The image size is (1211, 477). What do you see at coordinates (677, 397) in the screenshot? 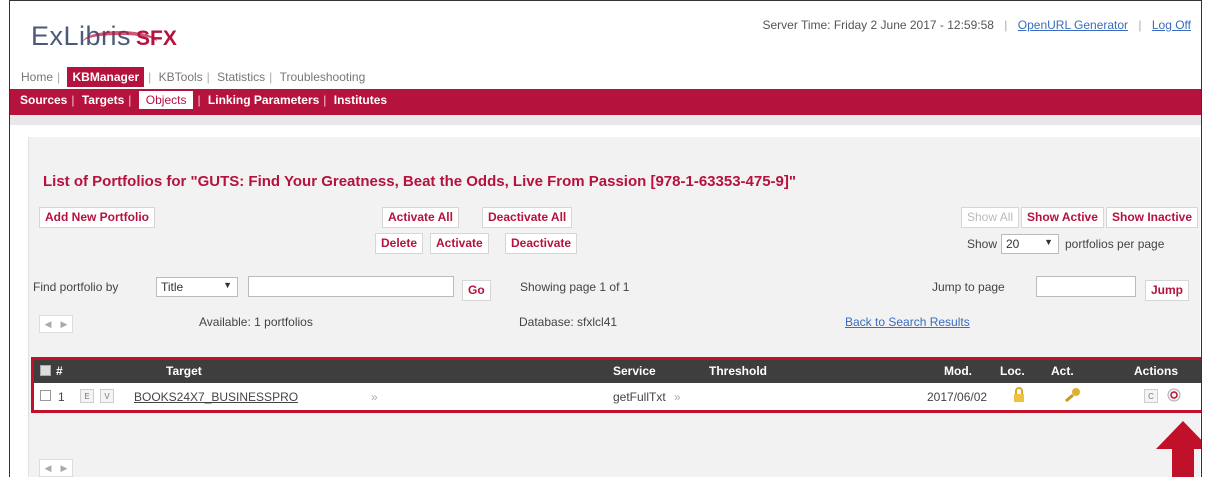
I see `service-info-icon: »` at bounding box center [677, 397].